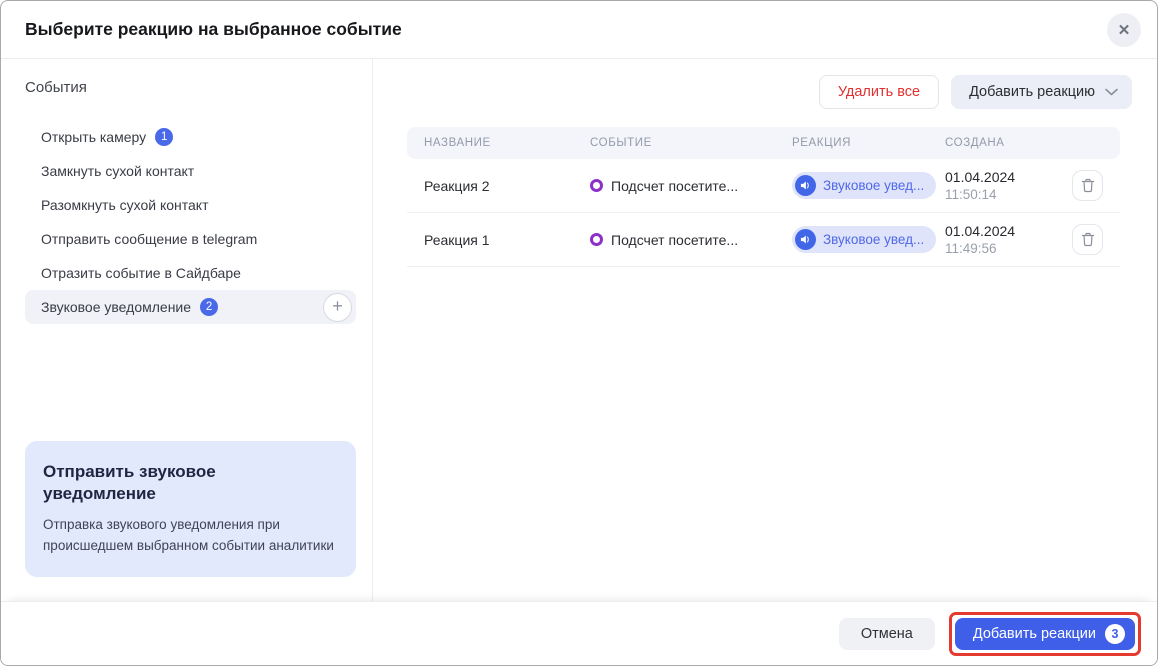 This screenshot has width=1158, height=666. I want to click on info-card-title: Отправить звуковое уведомление, so click(129, 482).